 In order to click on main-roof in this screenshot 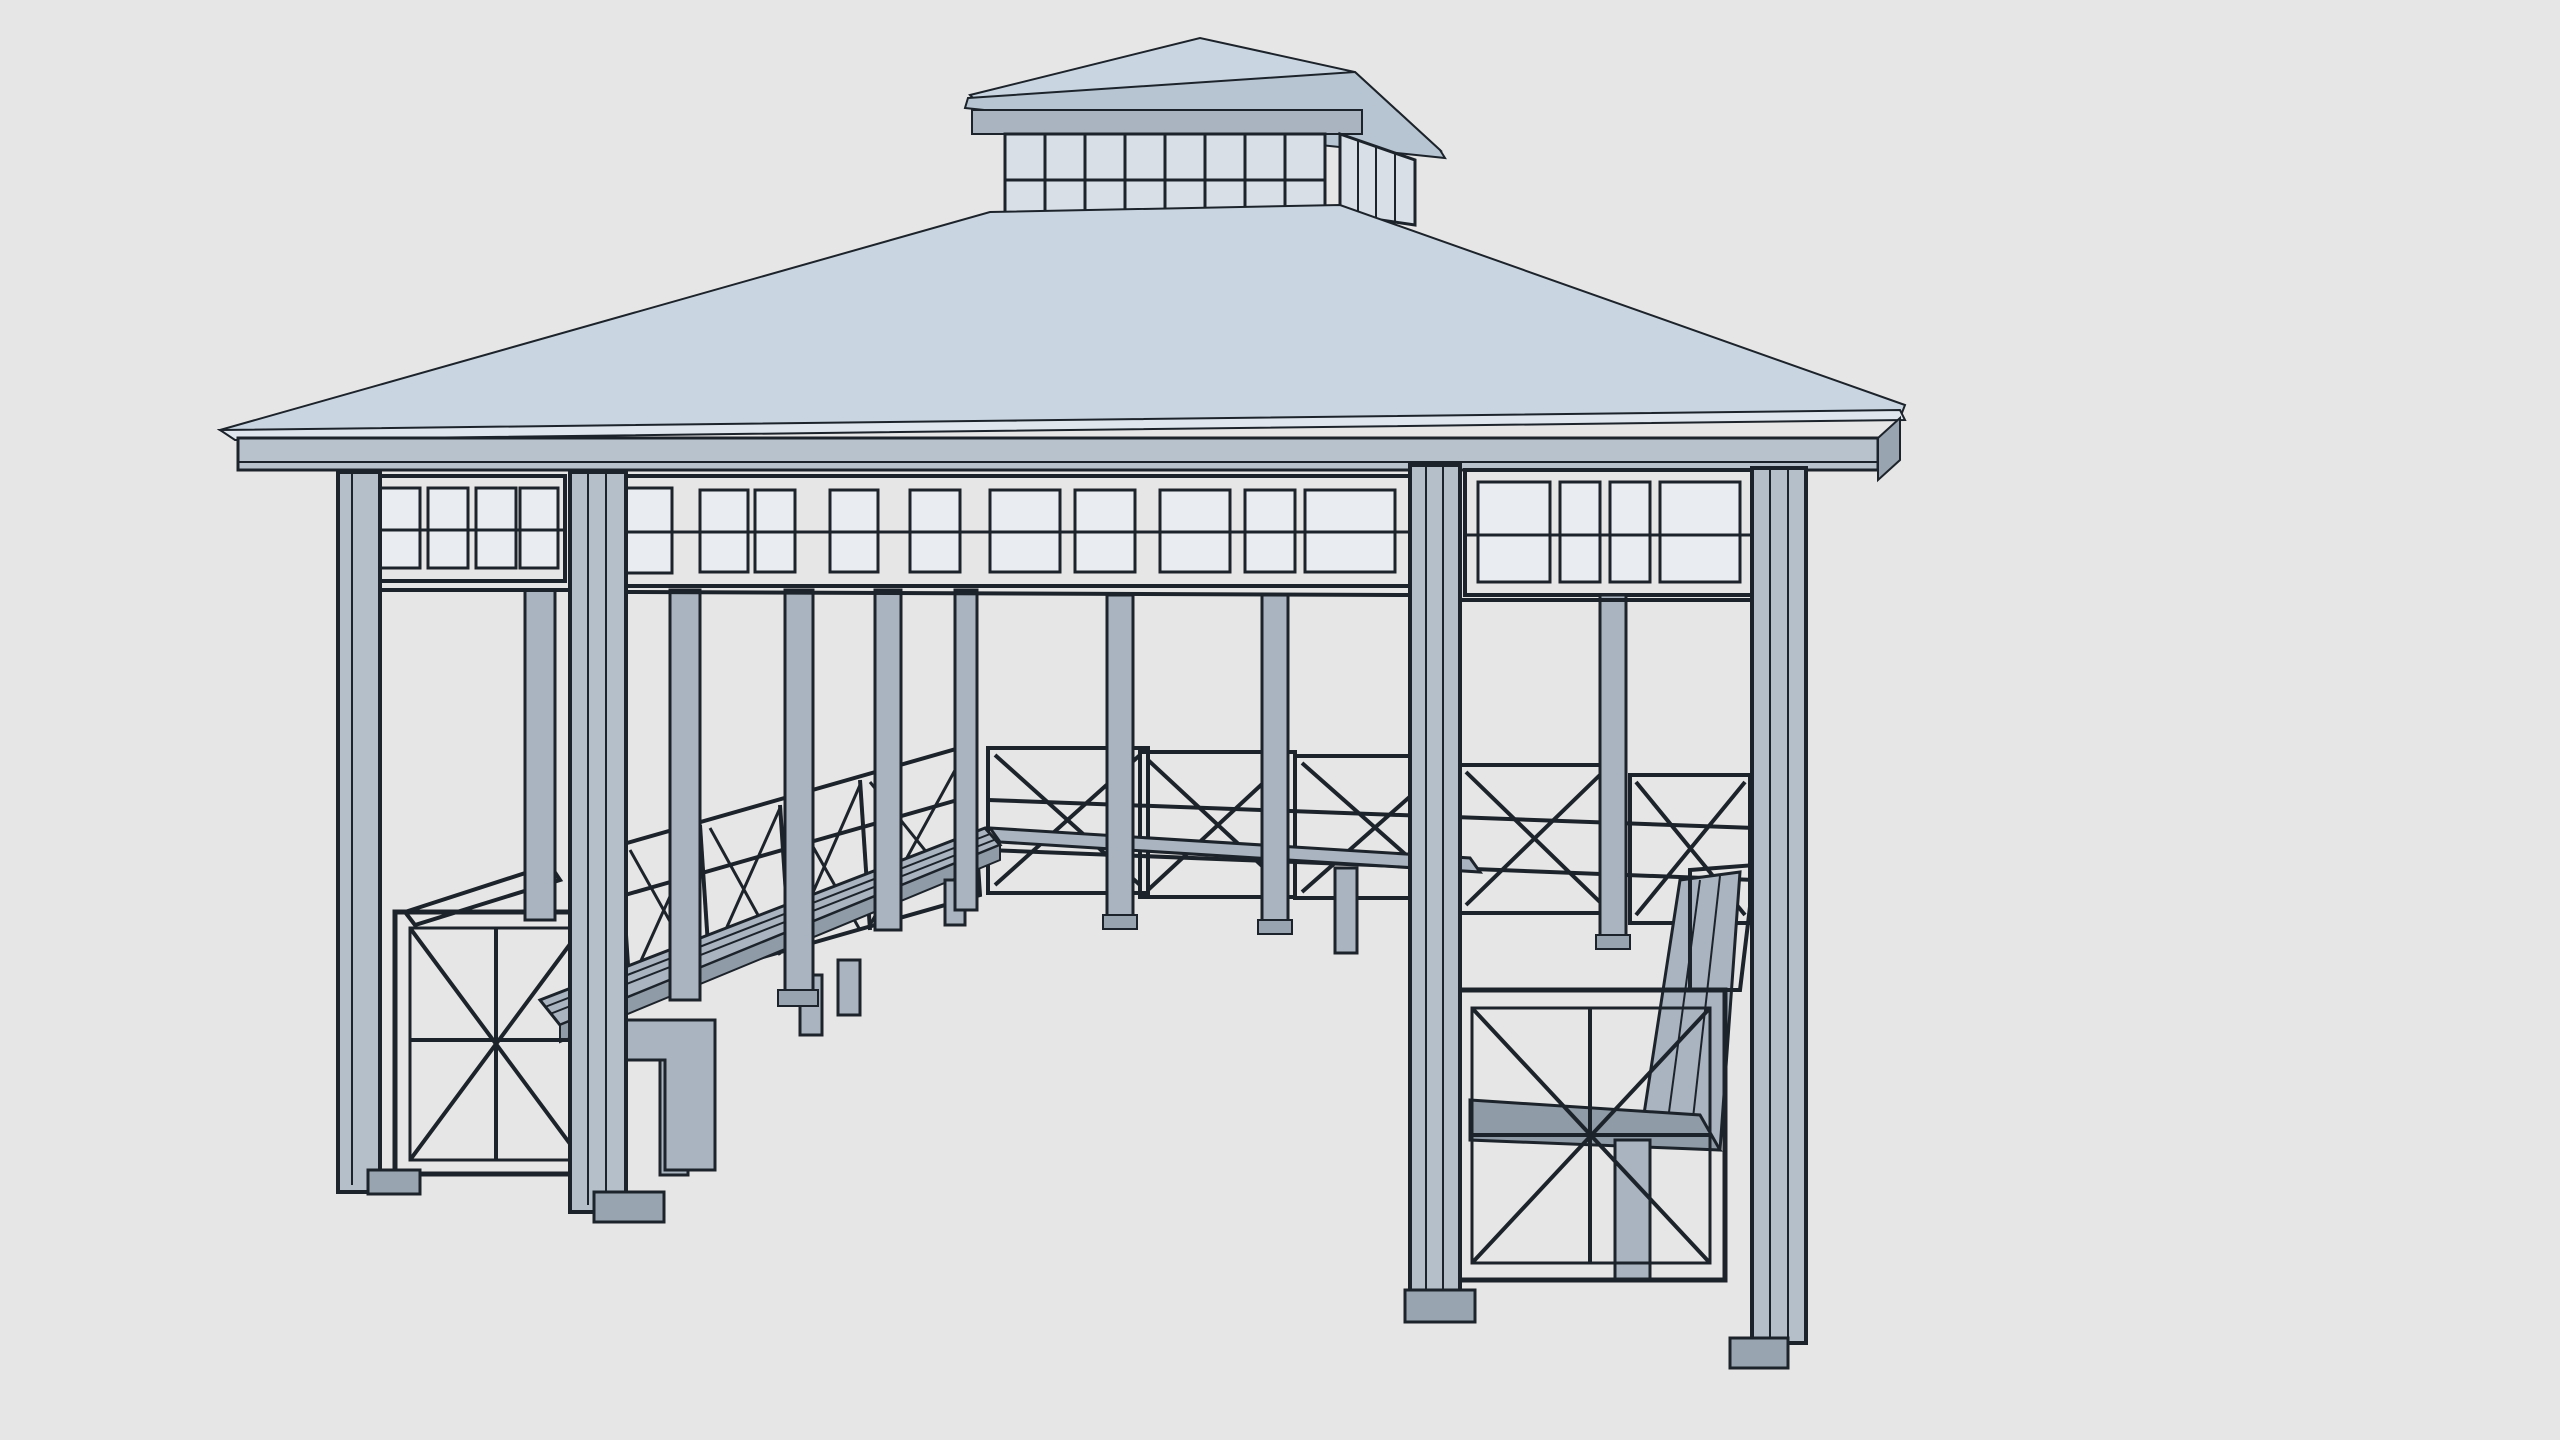, I will do `click(1061, 343)`.